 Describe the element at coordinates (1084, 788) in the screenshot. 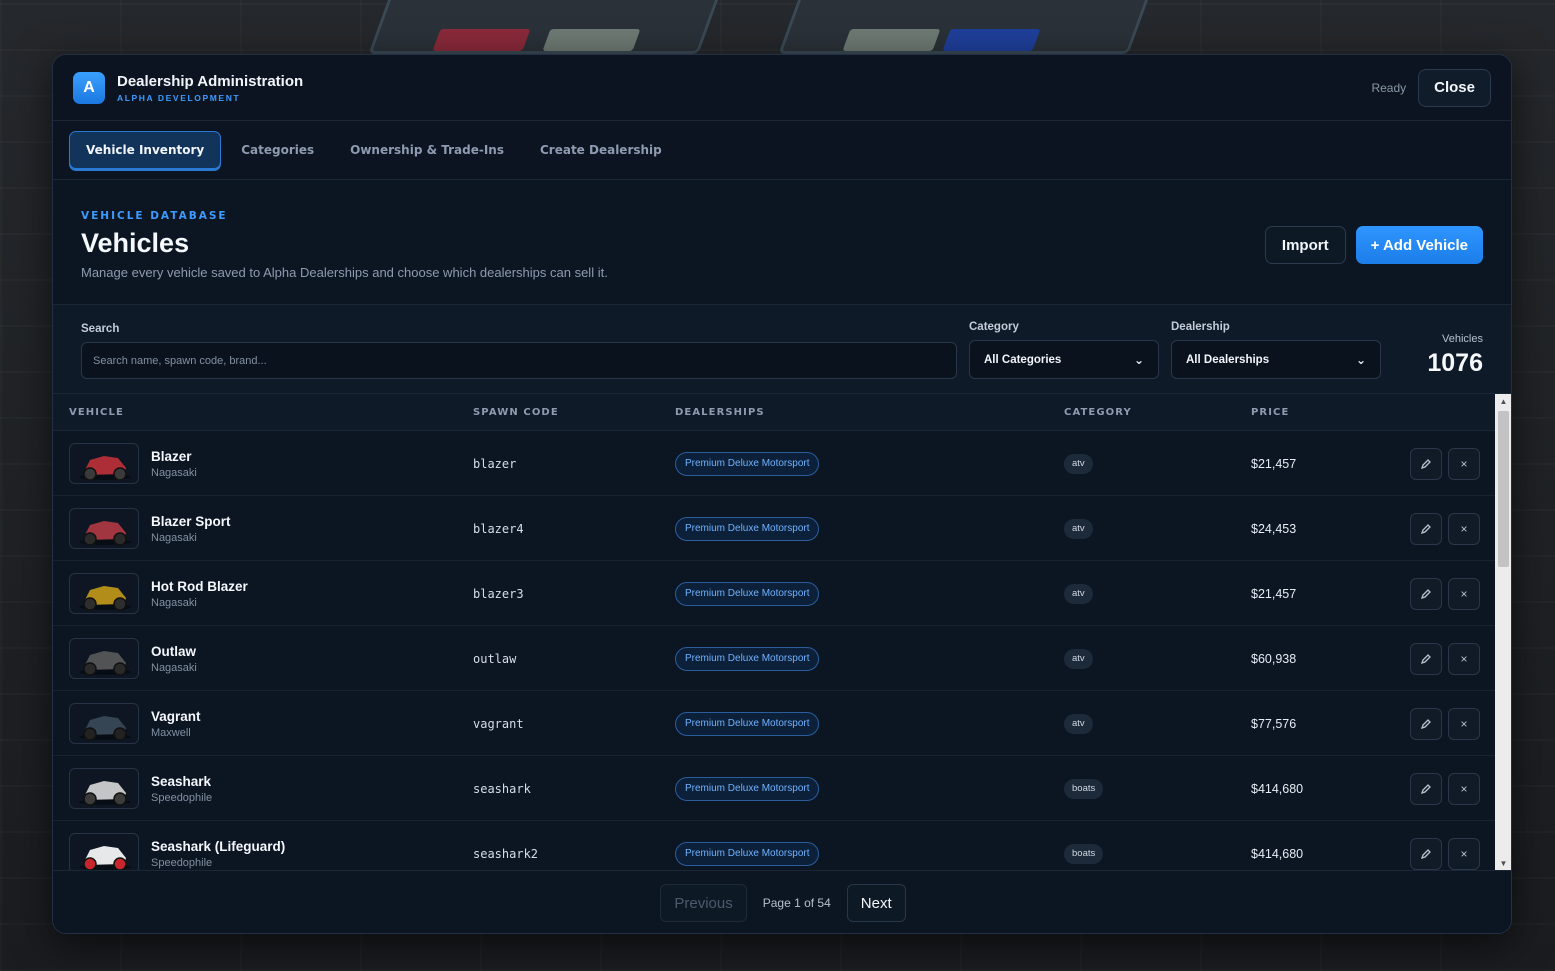

I see `category-badge: boats` at that location.